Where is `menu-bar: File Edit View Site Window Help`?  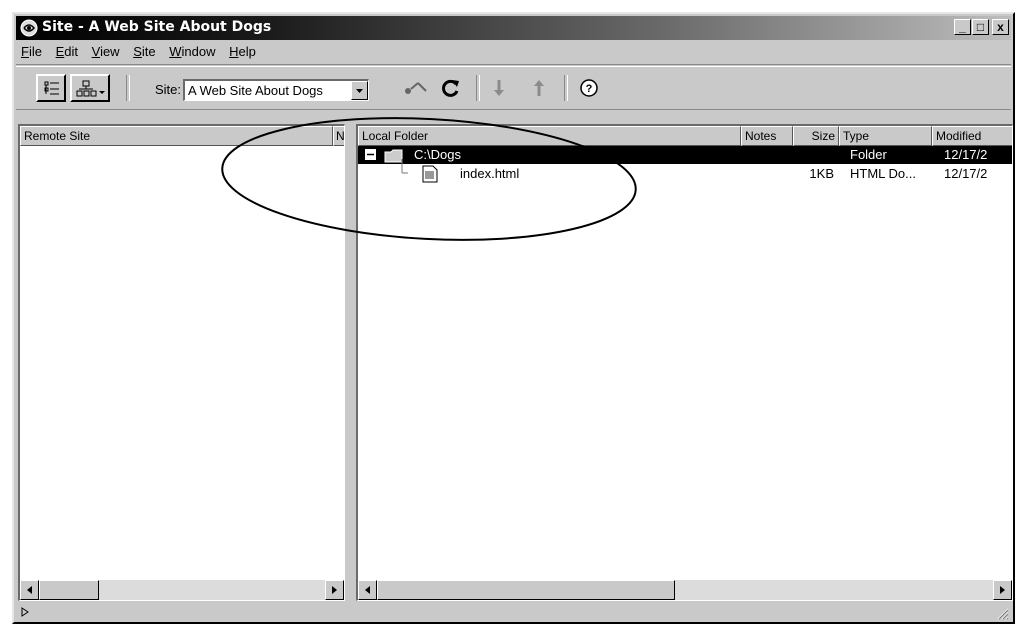
menu-bar: File Edit View Site Window Help is located at coordinates (513, 53).